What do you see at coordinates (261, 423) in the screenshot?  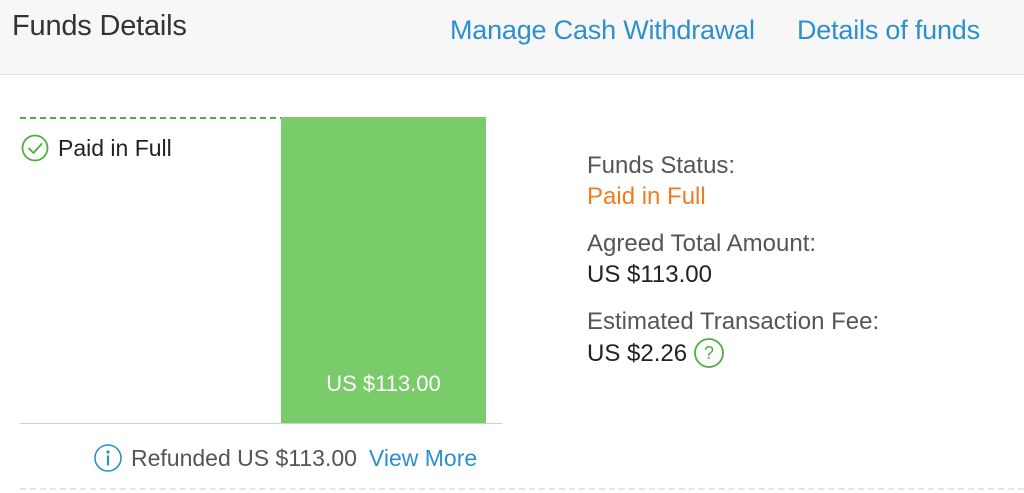 I see `chart-baseline` at bounding box center [261, 423].